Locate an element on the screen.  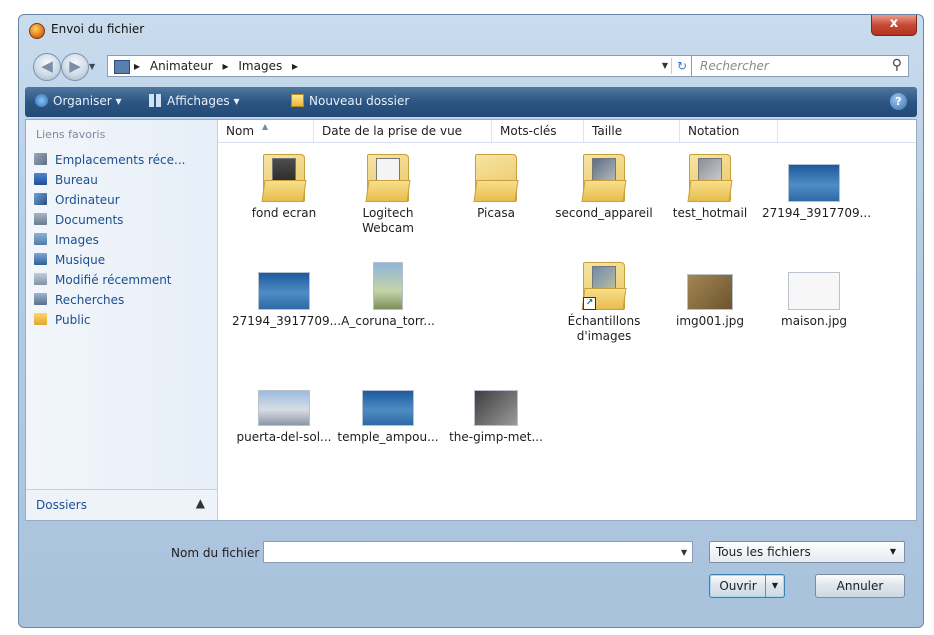
folders-toggle: Dossiers ▲ is located at coordinates (121, 504).